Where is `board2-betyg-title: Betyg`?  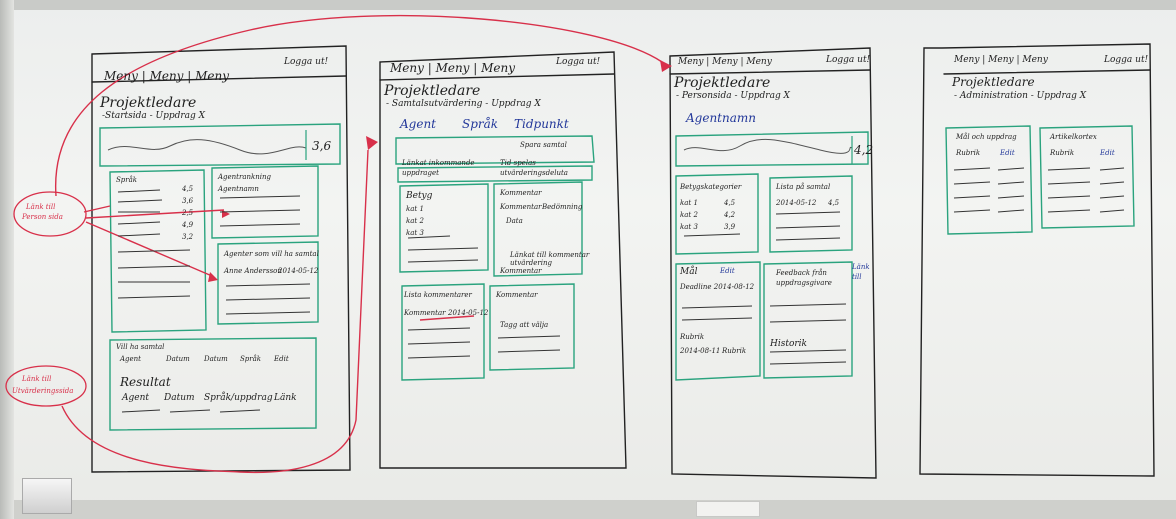
board2-betyg-title: Betyg is located at coordinates (419, 196).